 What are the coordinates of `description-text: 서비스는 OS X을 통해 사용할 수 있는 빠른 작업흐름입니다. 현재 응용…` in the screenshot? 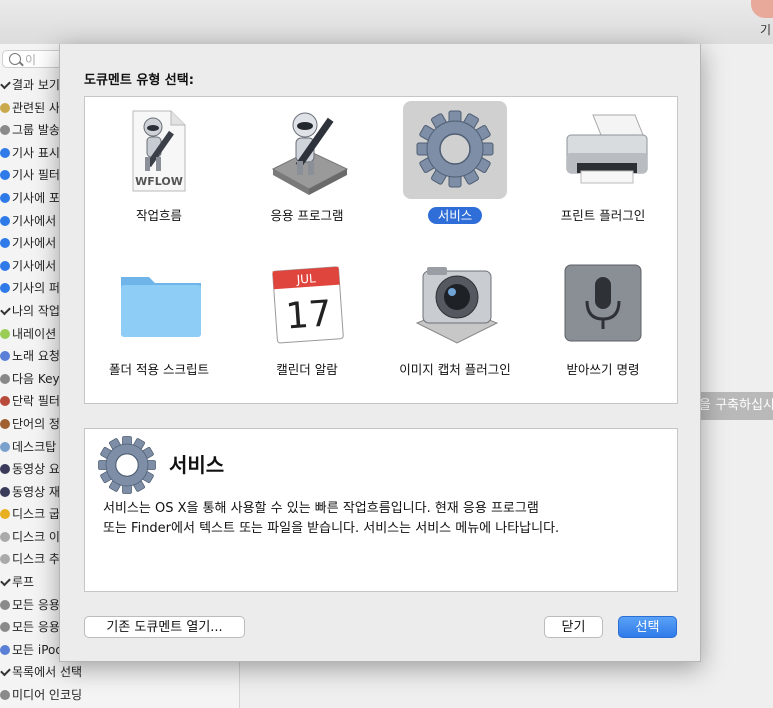 It's located at (383, 519).